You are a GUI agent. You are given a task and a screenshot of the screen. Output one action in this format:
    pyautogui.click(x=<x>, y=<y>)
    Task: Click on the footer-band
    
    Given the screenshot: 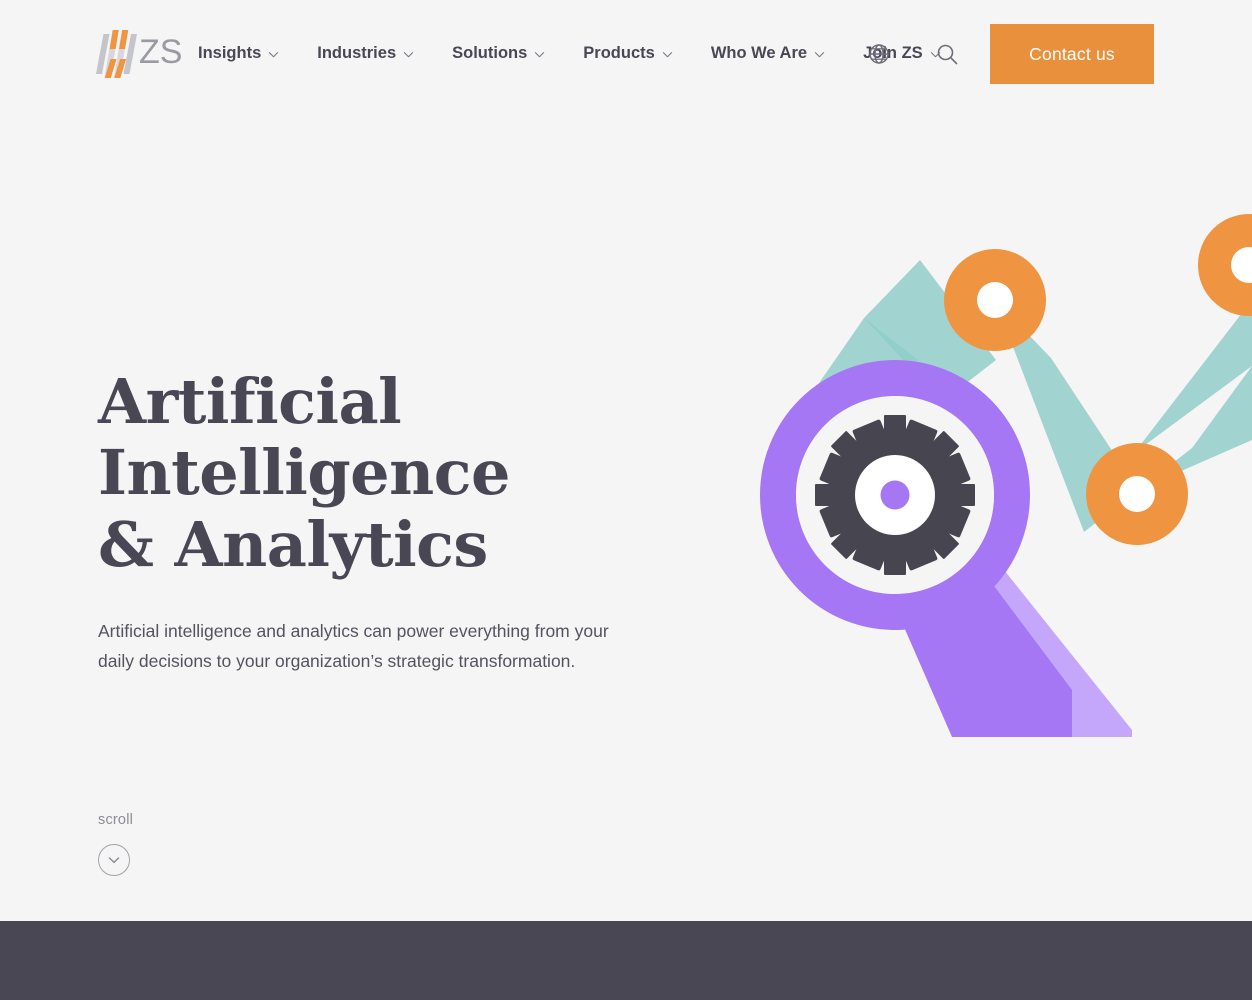 What is the action you would take?
    pyautogui.click(x=626, y=960)
    